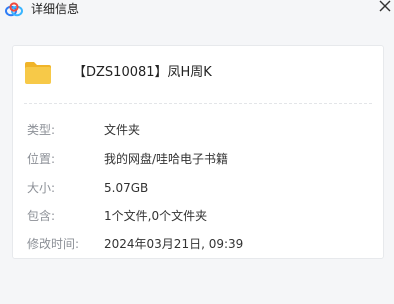 The width and height of the screenshot is (394, 304). Describe the element at coordinates (197, 11) in the screenshot. I see `title-bar: 详细信息` at that location.